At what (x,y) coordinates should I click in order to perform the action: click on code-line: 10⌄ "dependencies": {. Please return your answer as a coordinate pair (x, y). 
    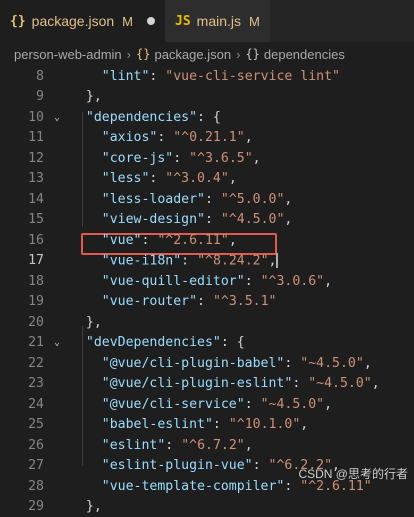
    Looking at the image, I should click on (207, 117).